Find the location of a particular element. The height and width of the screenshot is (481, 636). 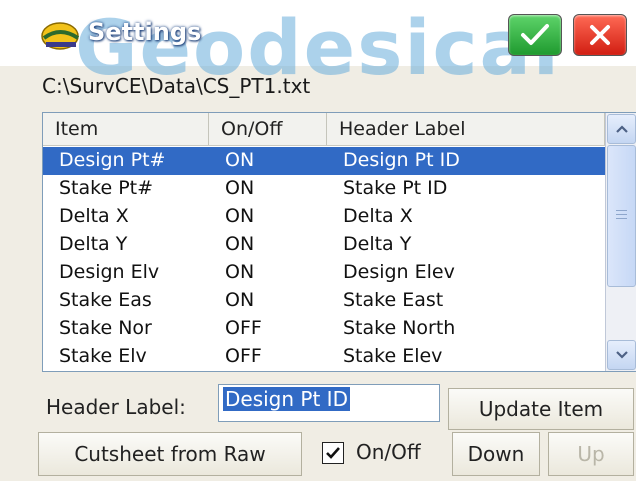

header-label-input: Design Pt ID is located at coordinates (329, 403).